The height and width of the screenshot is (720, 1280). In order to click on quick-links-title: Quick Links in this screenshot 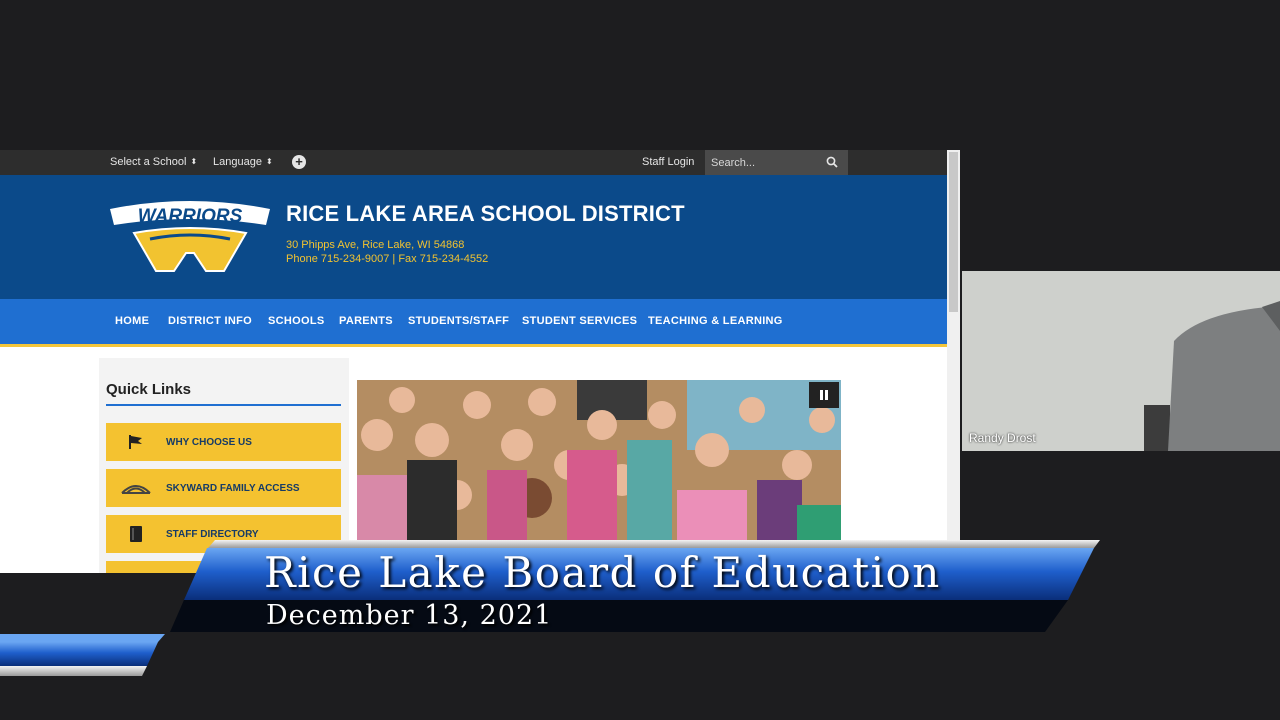, I will do `click(149, 389)`.